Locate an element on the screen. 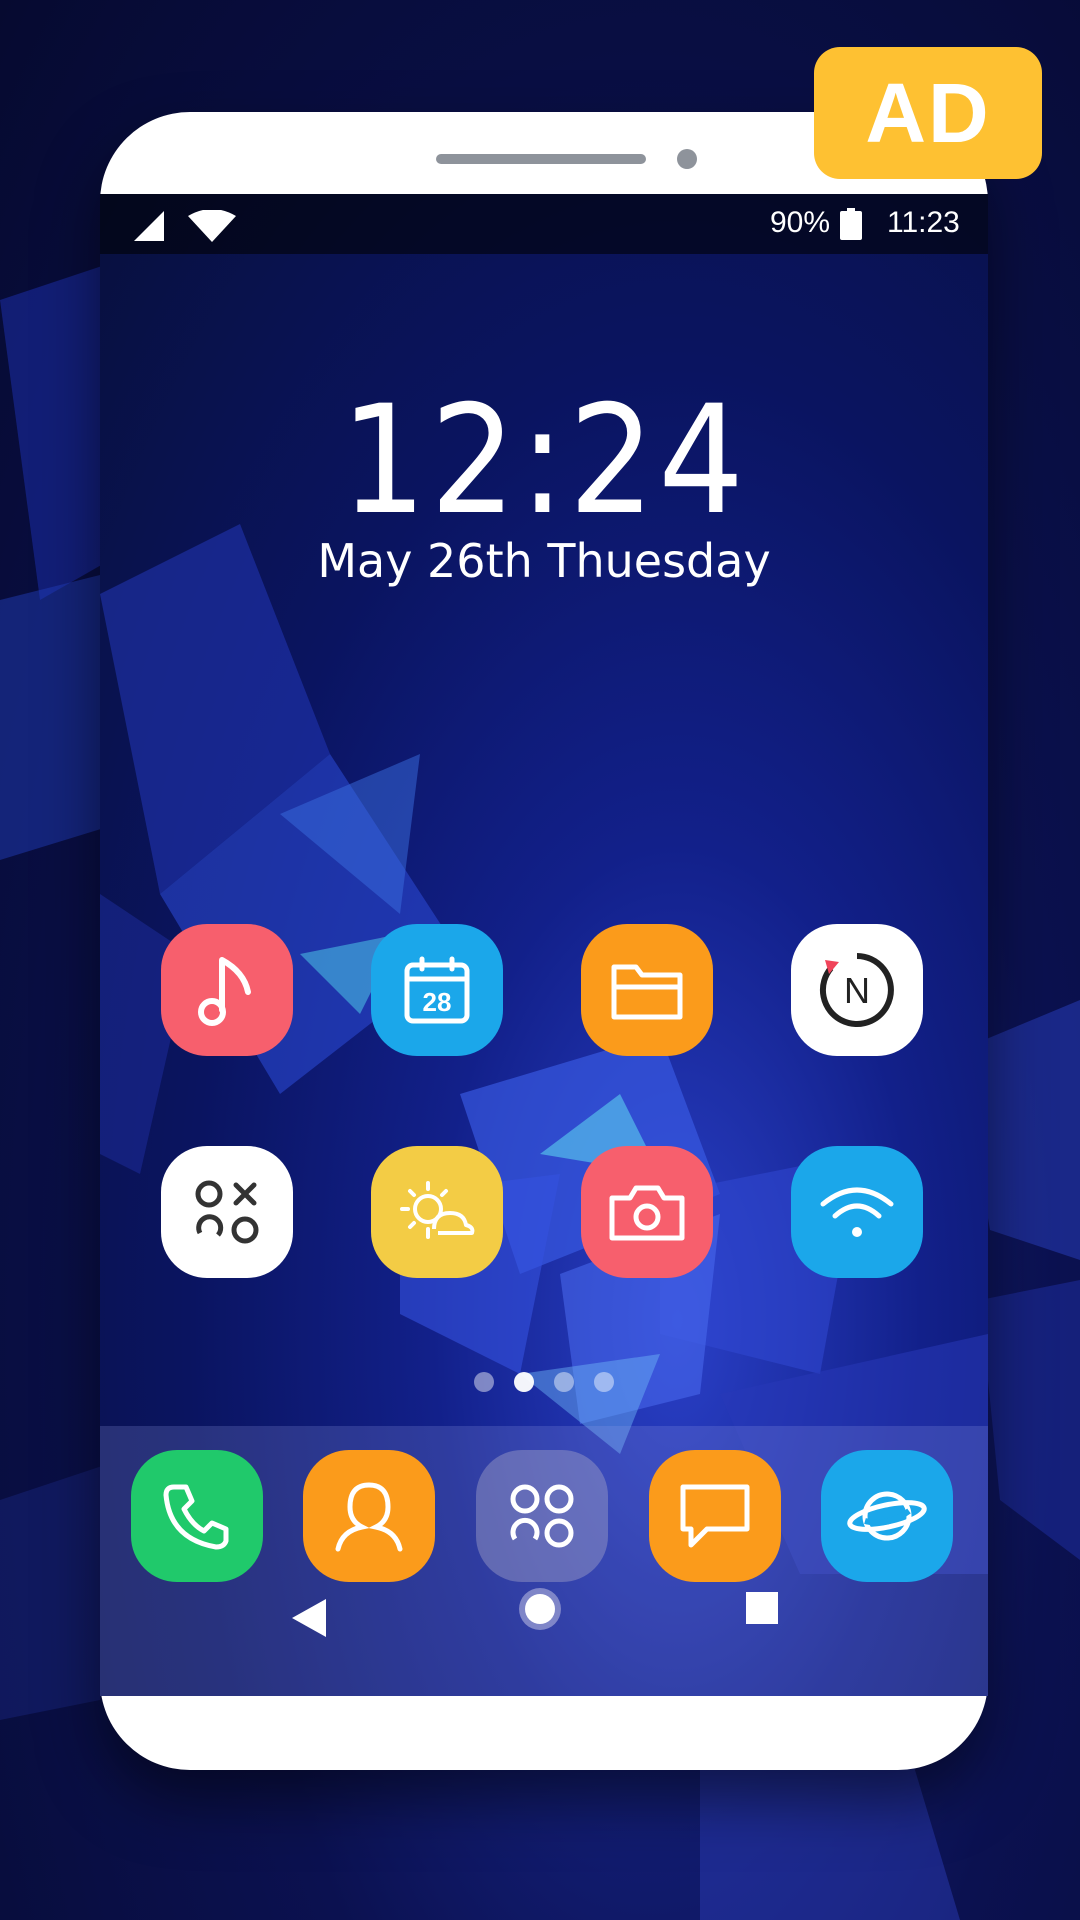  clock-time: 12:24 is located at coordinates (544, 461).